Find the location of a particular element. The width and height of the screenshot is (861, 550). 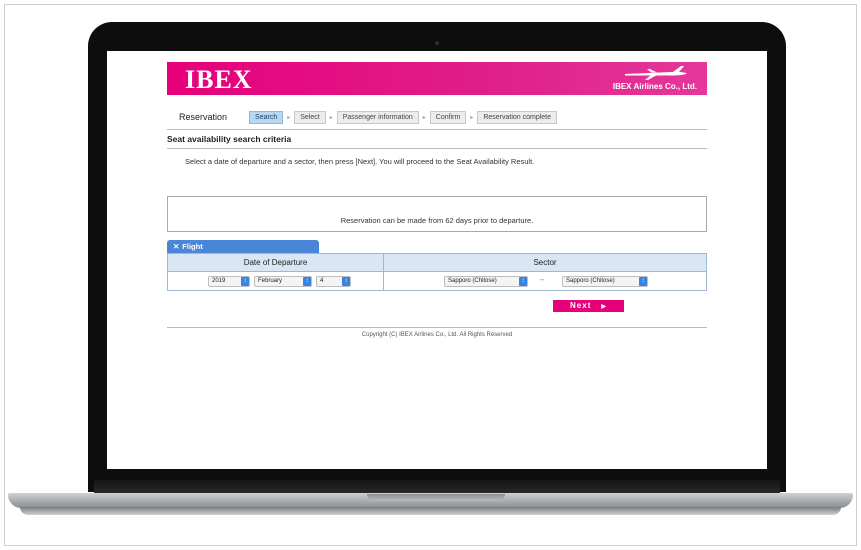

day-select: 4 ↕ is located at coordinates (333, 281).